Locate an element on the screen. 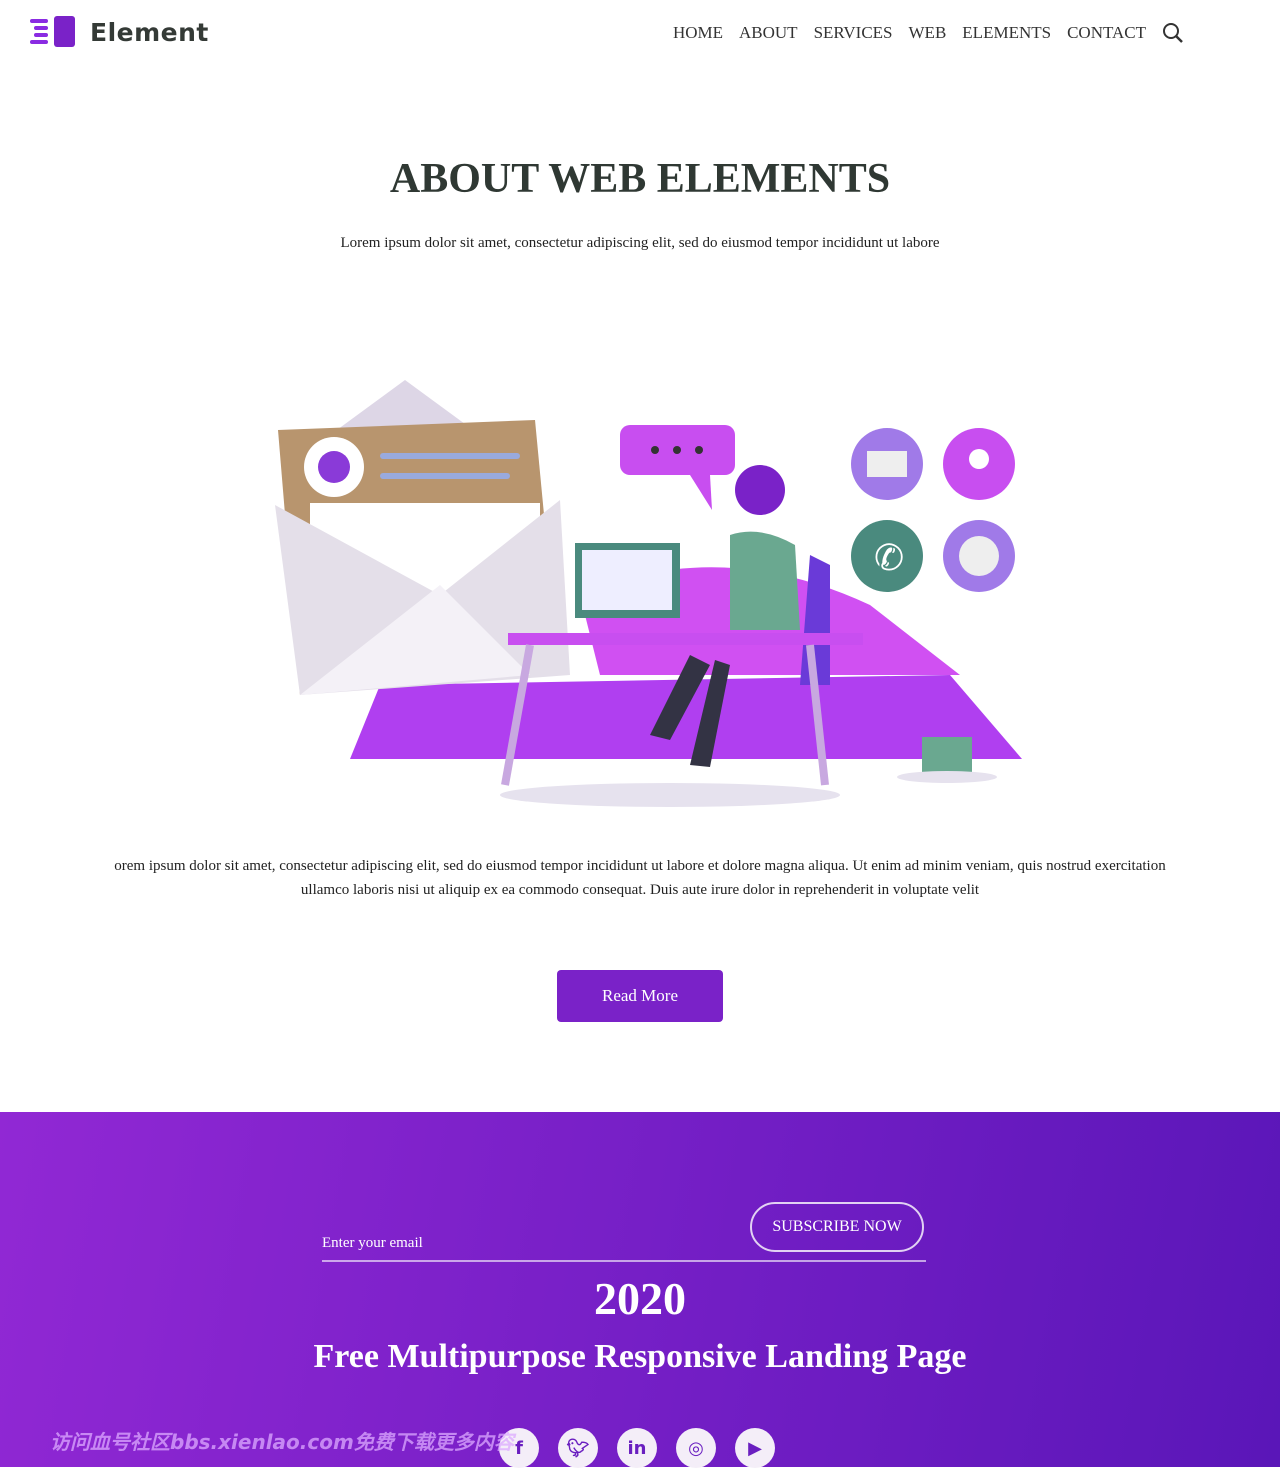 The image size is (1280, 1468). logo-icon is located at coordinates (52, 31).